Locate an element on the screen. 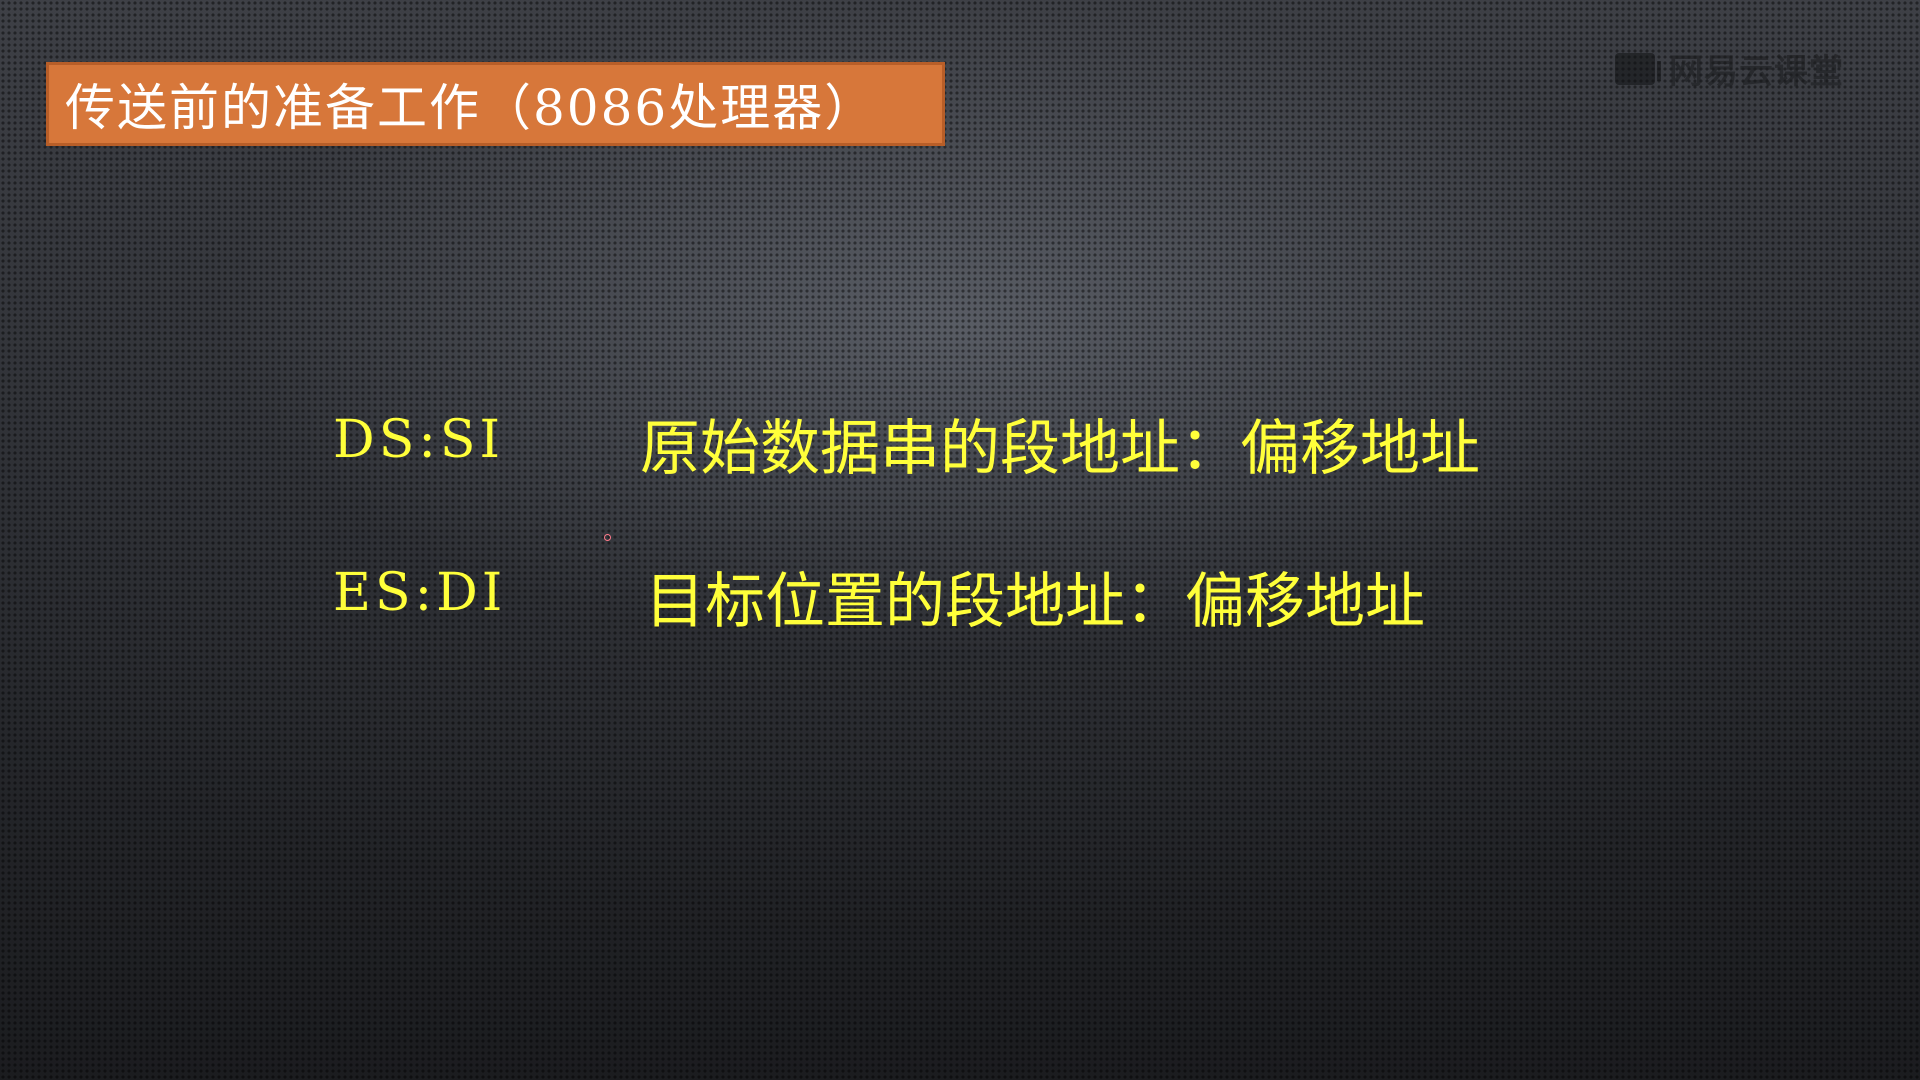  logo-text: 网易云课堂 is located at coordinates (1756, 72).